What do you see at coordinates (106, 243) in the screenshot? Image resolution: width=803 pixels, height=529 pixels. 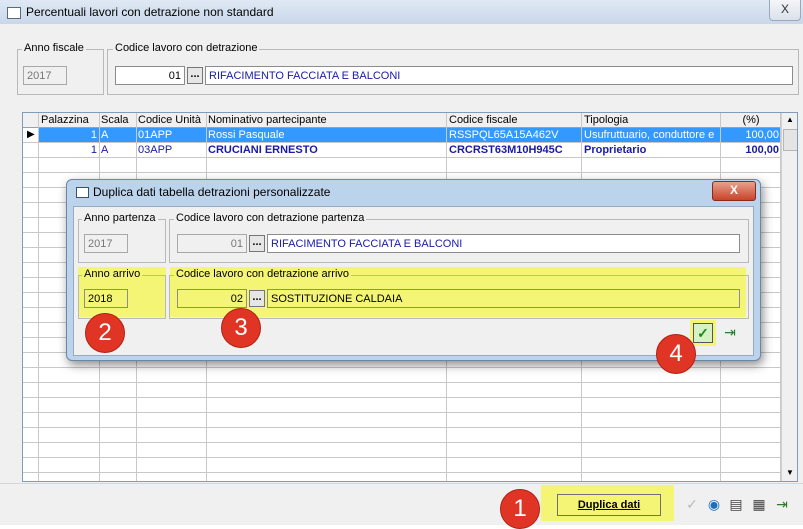 I see `anno-partenza-field: 2017` at bounding box center [106, 243].